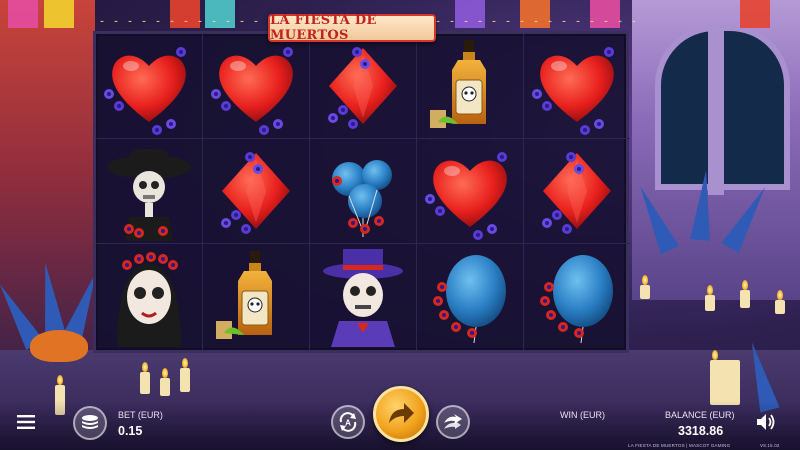 The image size is (800, 450). Describe the element at coordinates (59, 346) in the screenshot. I see `flower-pot` at that location.